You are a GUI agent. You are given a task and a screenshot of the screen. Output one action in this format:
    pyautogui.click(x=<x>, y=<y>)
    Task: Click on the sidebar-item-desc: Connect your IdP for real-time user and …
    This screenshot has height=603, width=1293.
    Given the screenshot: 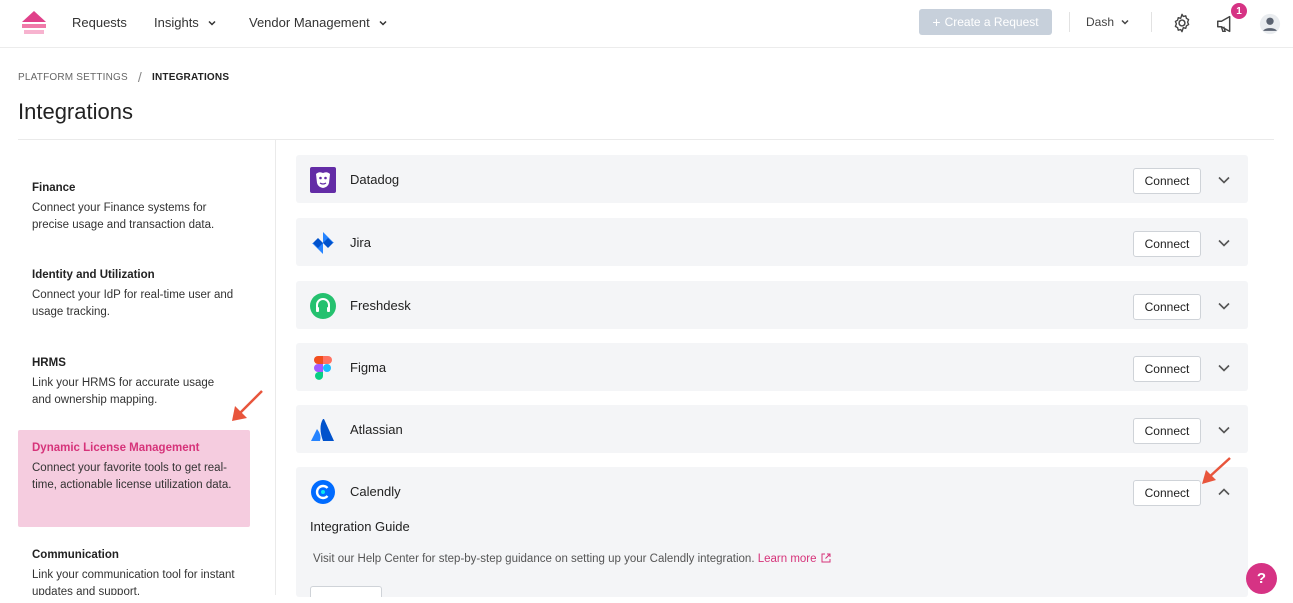 What is the action you would take?
    pyautogui.click(x=133, y=303)
    